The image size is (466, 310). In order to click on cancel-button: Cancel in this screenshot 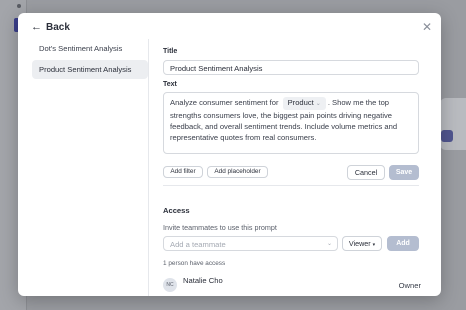, I will do `click(366, 172)`.